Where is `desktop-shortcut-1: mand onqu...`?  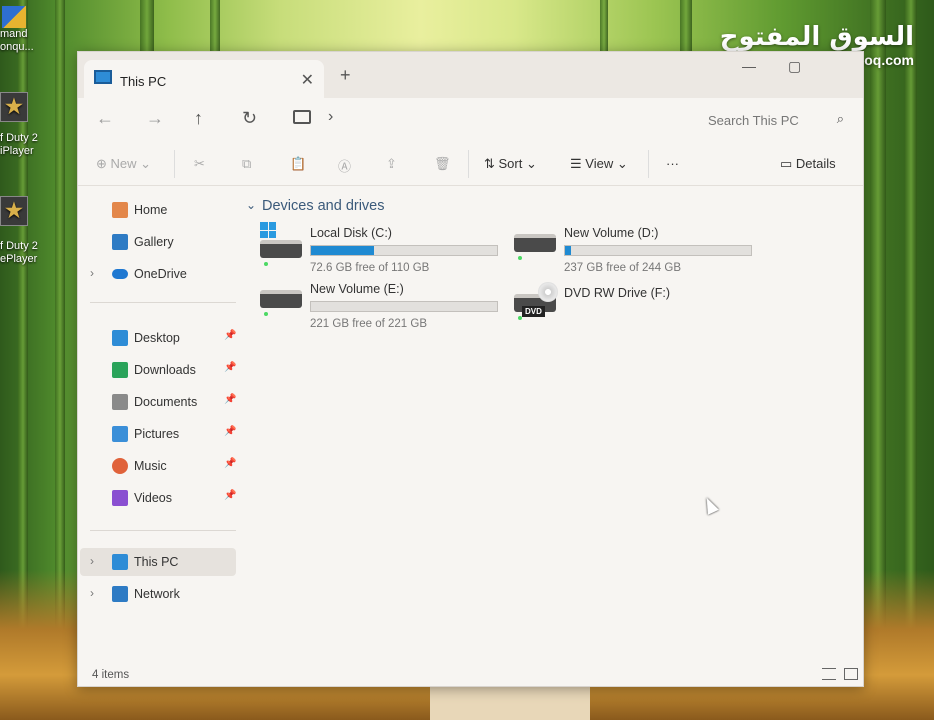
desktop-shortcut-1: mand onqu... is located at coordinates (22, 30).